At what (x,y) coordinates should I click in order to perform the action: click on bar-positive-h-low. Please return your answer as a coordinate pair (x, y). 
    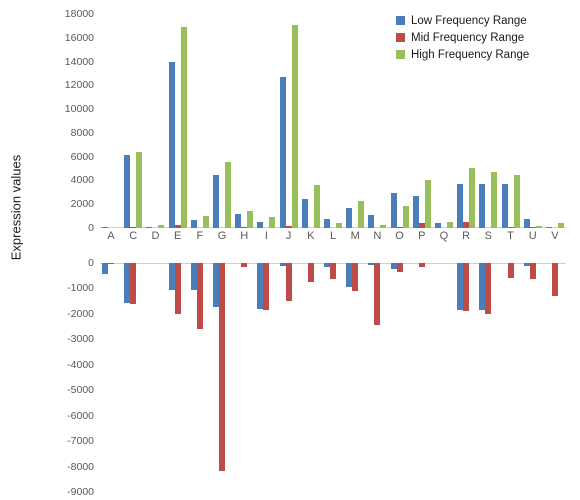
    Looking at the image, I should click on (238, 220).